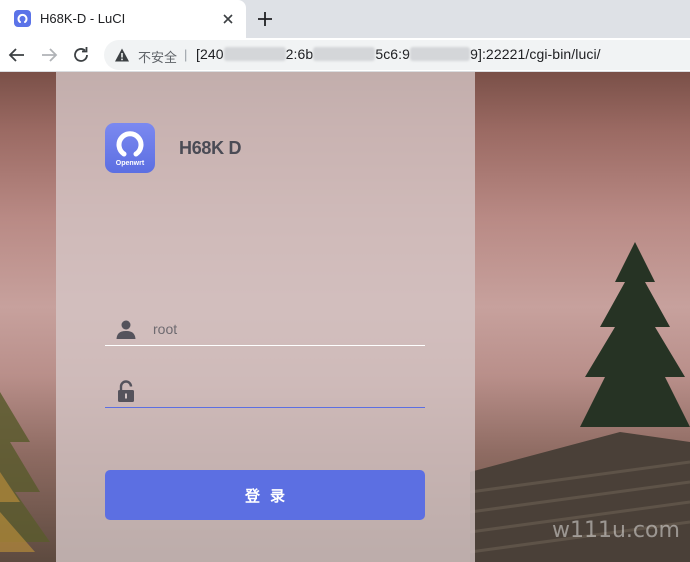 The width and height of the screenshot is (690, 562). Describe the element at coordinates (345, 19) in the screenshot. I see `tab-strip: H68K-D - LuCI` at that location.